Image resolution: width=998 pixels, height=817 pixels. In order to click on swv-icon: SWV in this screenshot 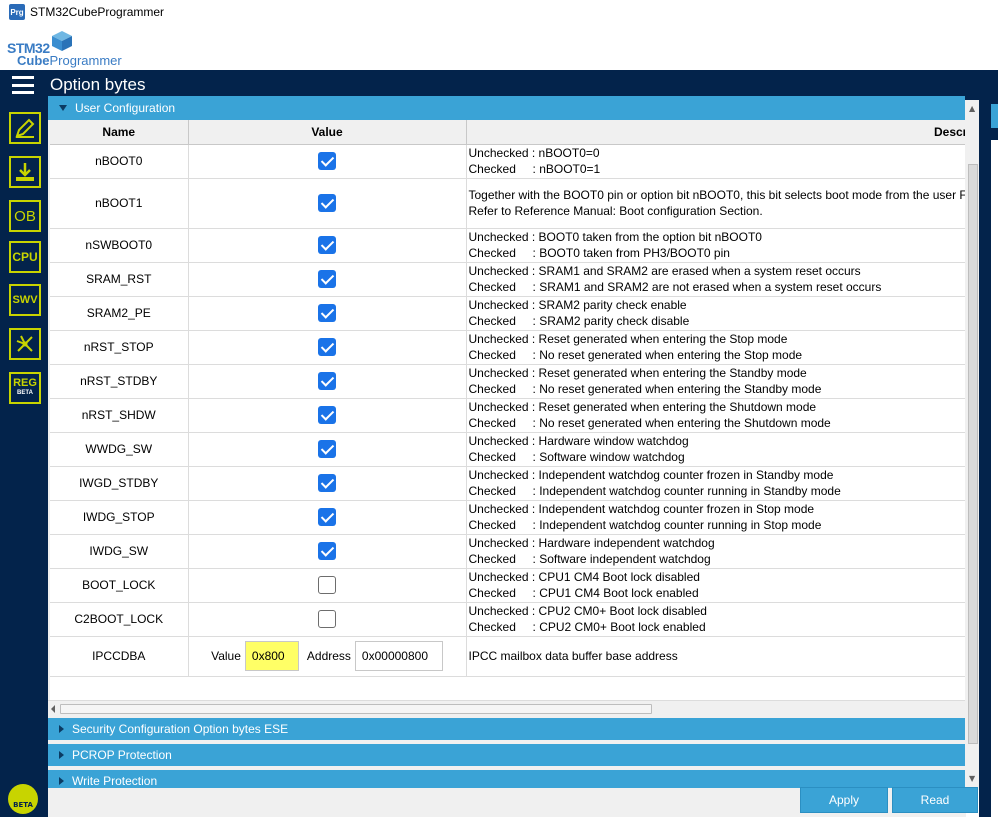, I will do `click(25, 300)`.